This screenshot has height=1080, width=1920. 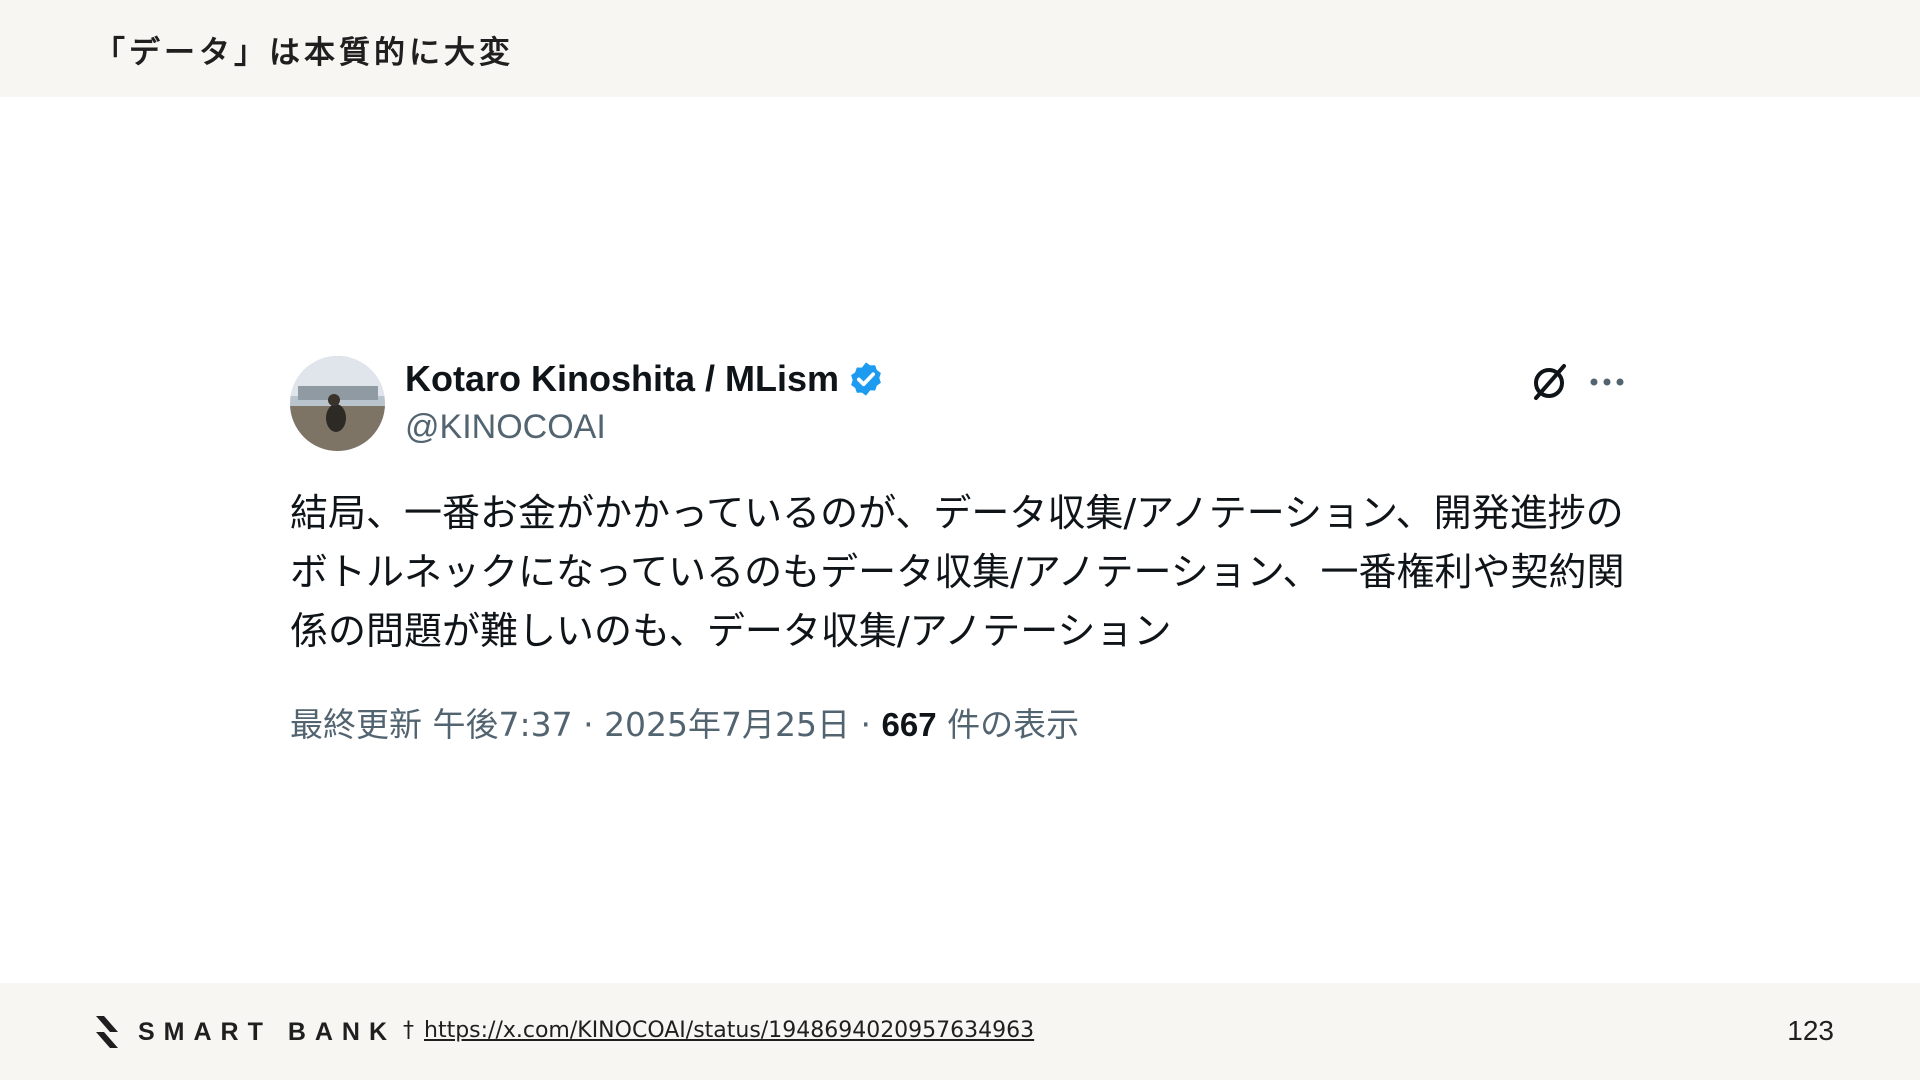 What do you see at coordinates (866, 379) in the screenshot?
I see `verified-badge-icon` at bounding box center [866, 379].